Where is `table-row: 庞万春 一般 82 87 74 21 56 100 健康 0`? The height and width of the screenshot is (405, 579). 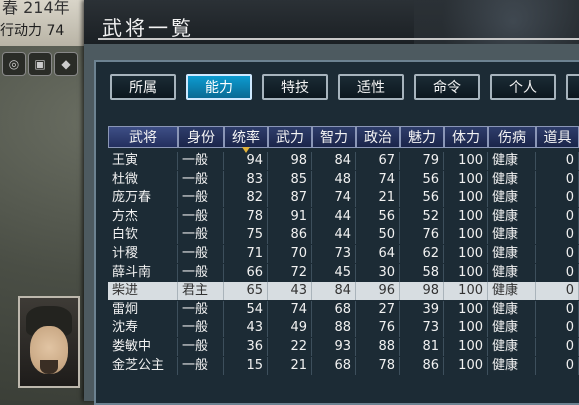
table-row: 庞万春 一般 82 87 74 21 56 100 健康 0 is located at coordinates (343, 198).